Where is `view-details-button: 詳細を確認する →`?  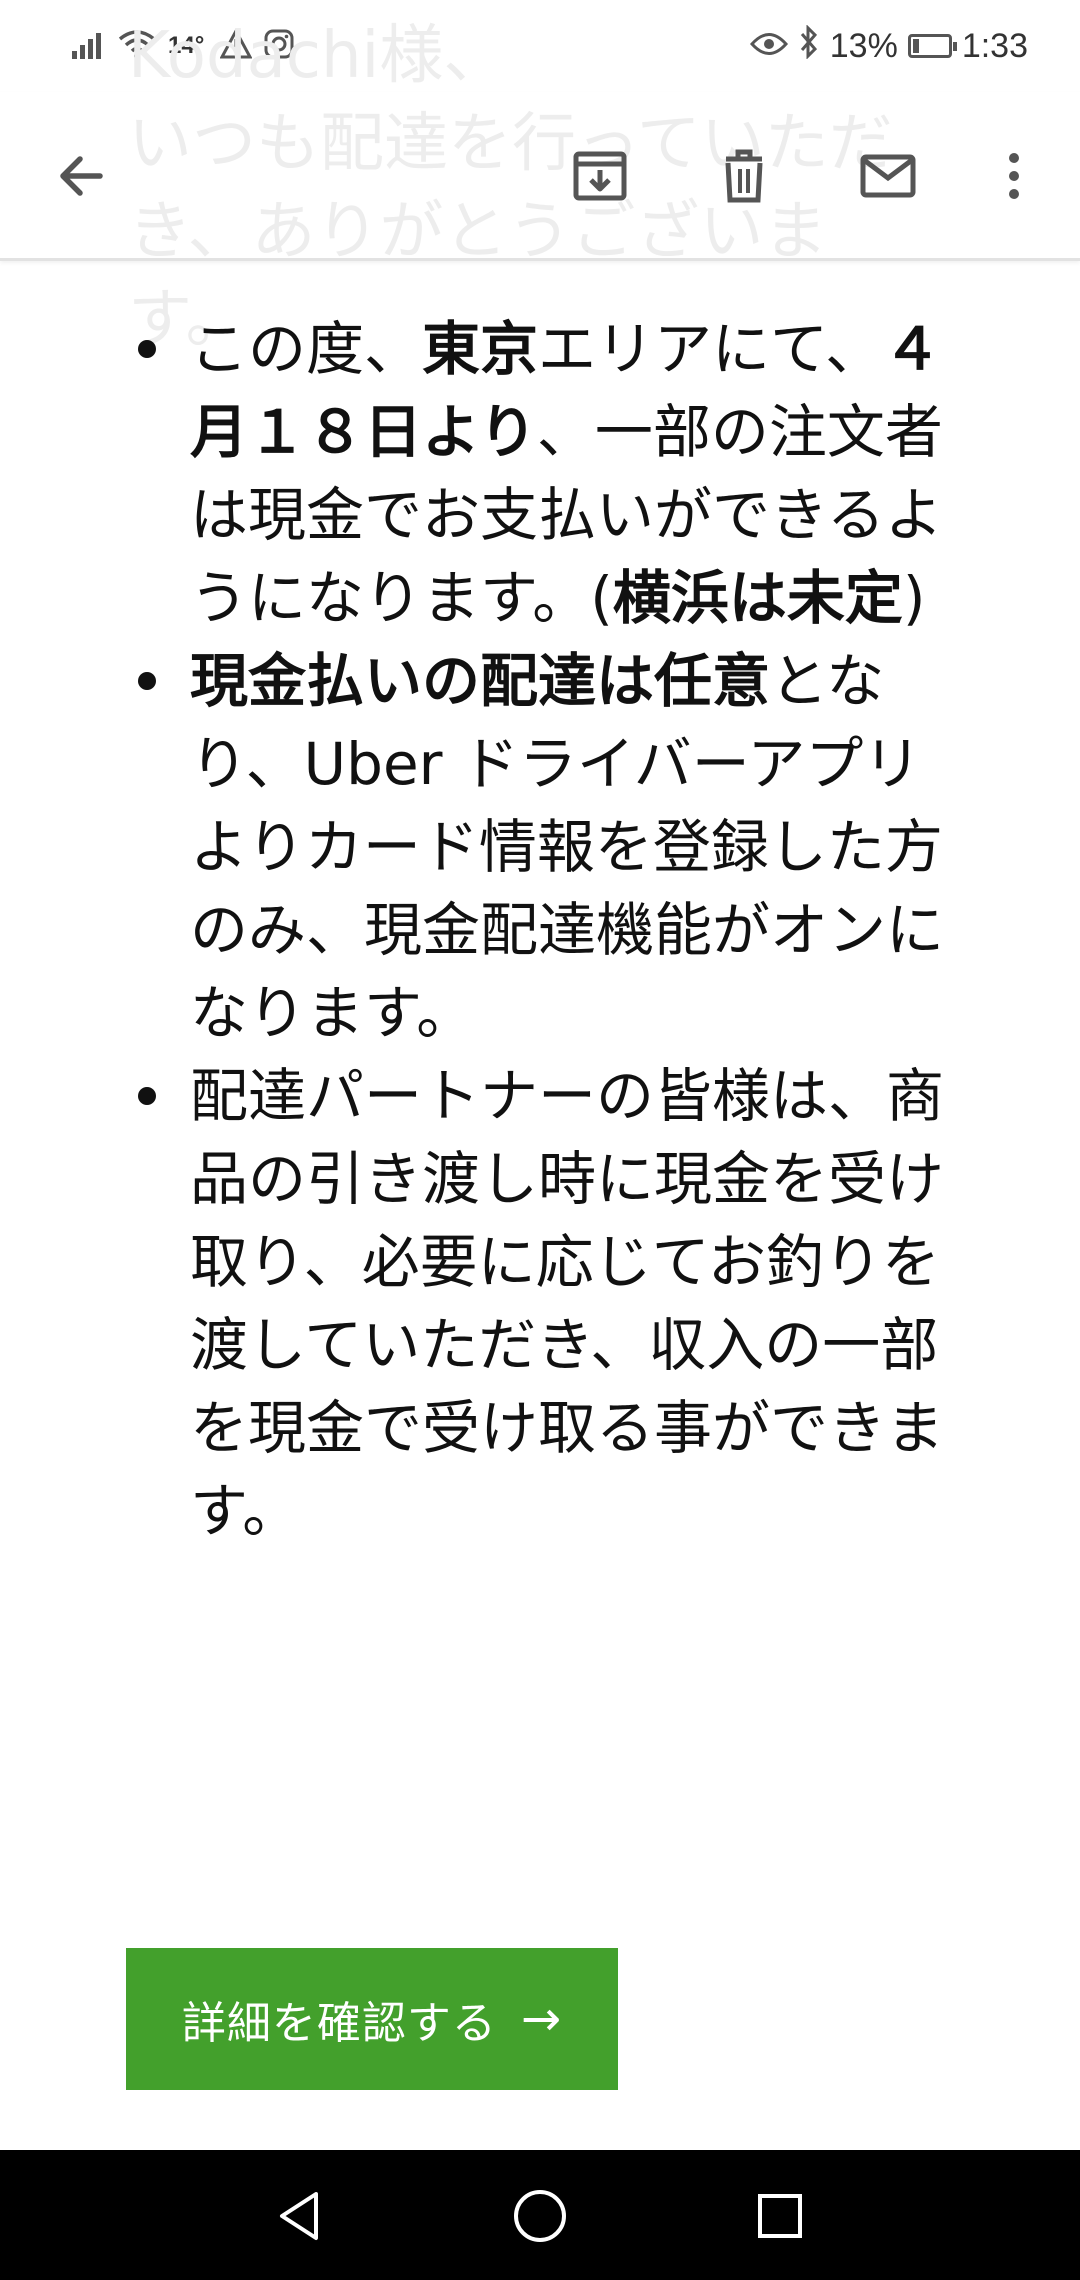 view-details-button: 詳細を確認する → is located at coordinates (372, 2019).